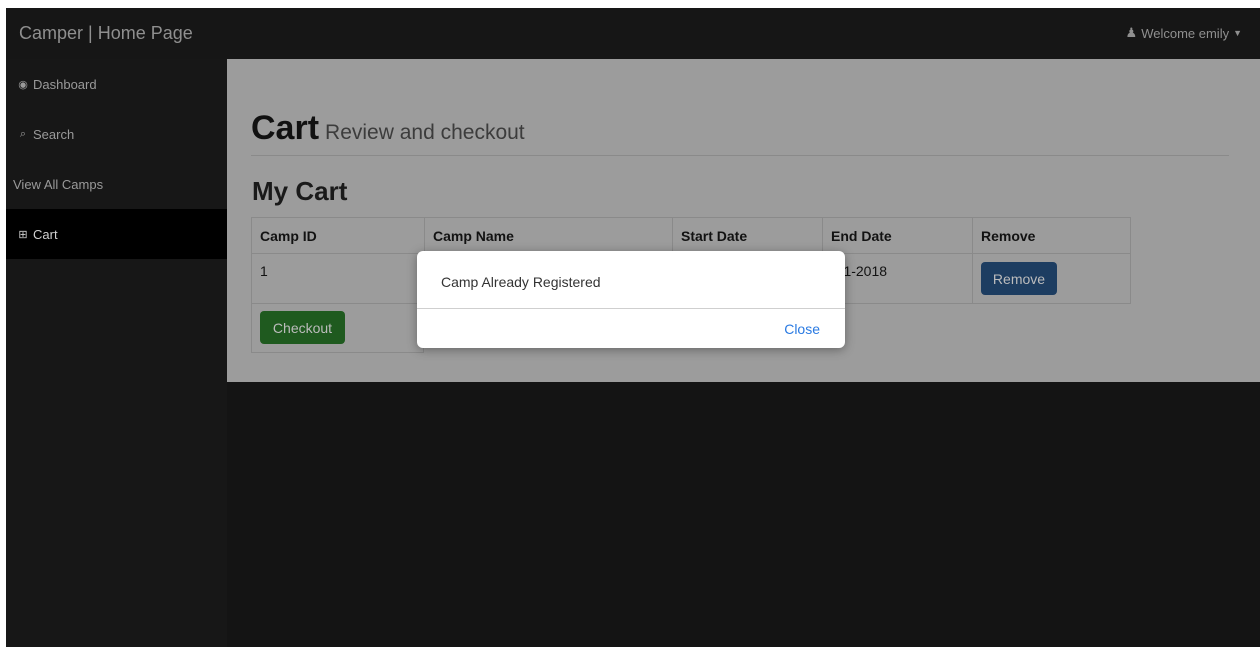 This screenshot has height=647, width=1260. What do you see at coordinates (521, 282) in the screenshot?
I see `dialog-message: Camp Already Registered` at bounding box center [521, 282].